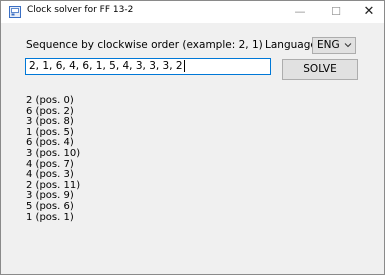 This screenshot has height=275, width=385. What do you see at coordinates (50, 217) in the screenshot?
I see `result-item: 1 (pos. 1)` at bounding box center [50, 217].